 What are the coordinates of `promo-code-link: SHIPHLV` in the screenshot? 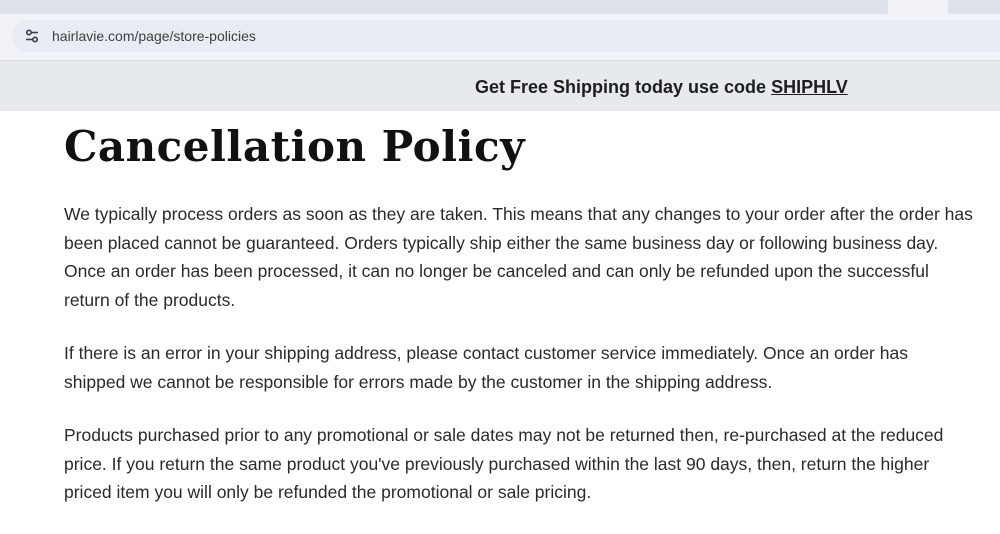 It's located at (809, 87).